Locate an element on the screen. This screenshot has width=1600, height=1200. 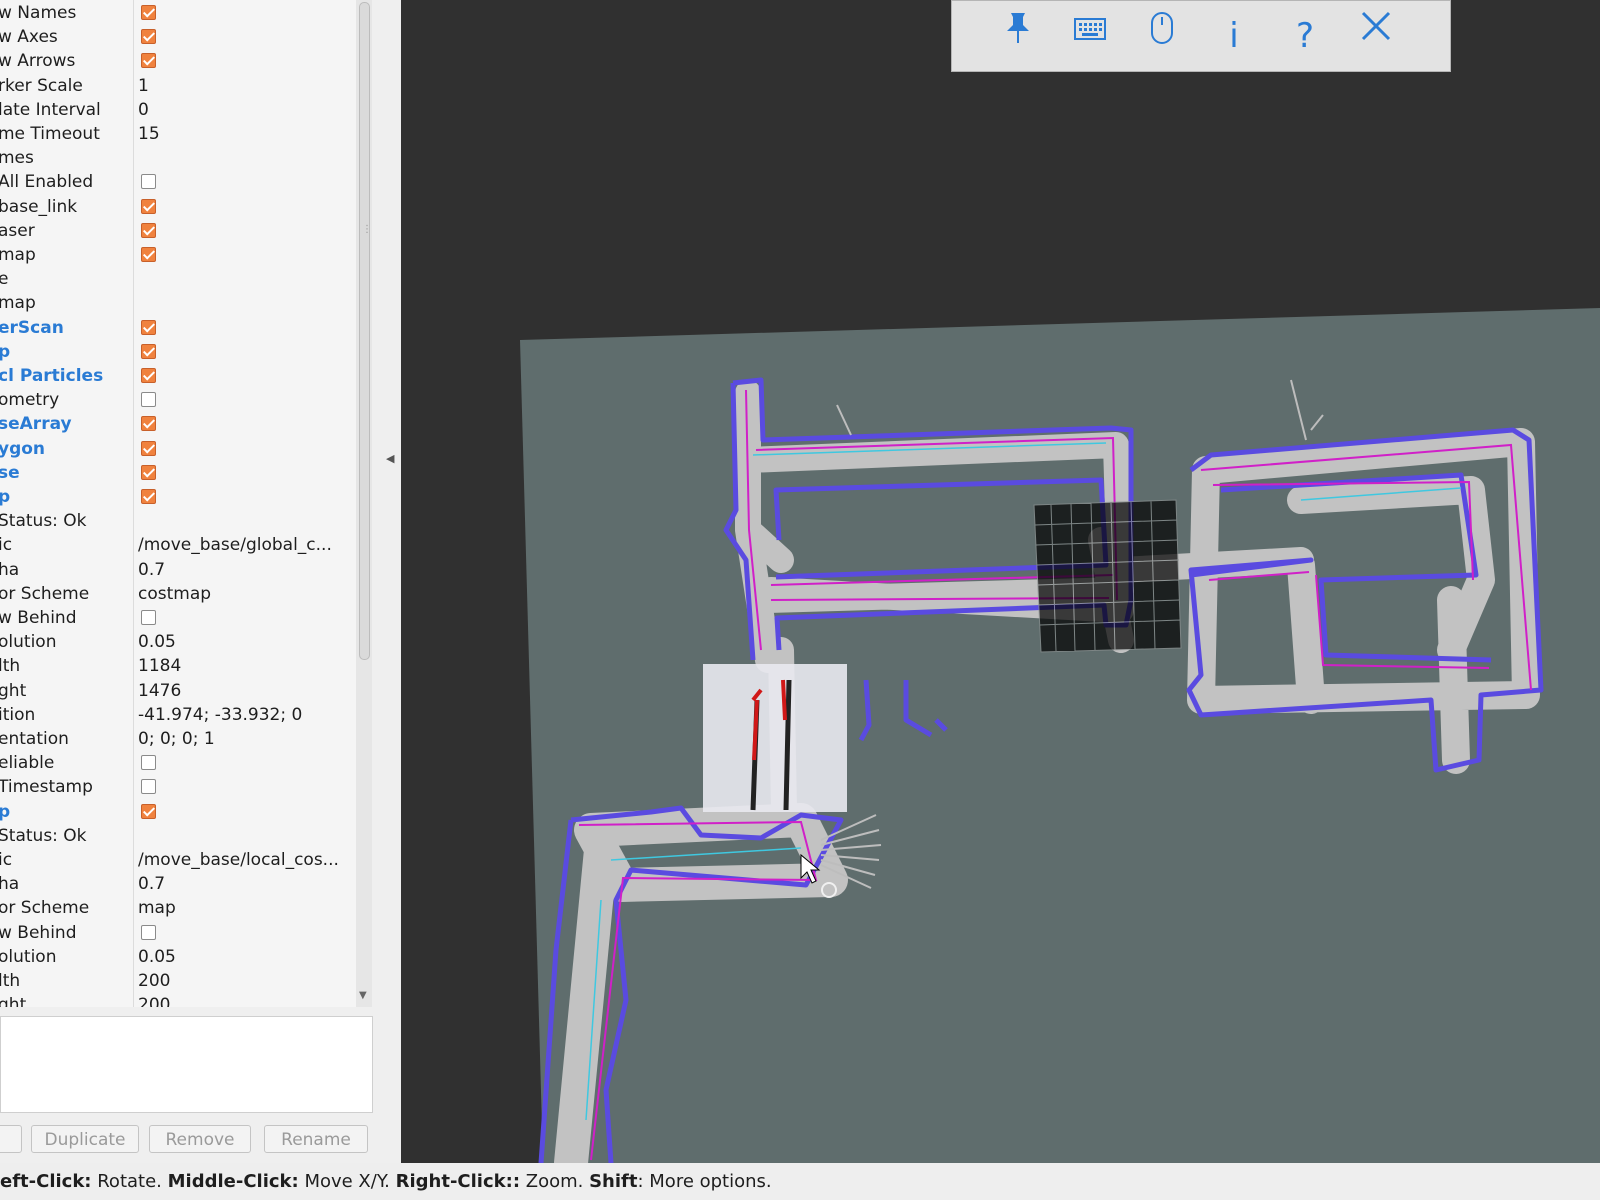
property-row: entation 0; 0; 0; 1 is located at coordinates (178, 739).